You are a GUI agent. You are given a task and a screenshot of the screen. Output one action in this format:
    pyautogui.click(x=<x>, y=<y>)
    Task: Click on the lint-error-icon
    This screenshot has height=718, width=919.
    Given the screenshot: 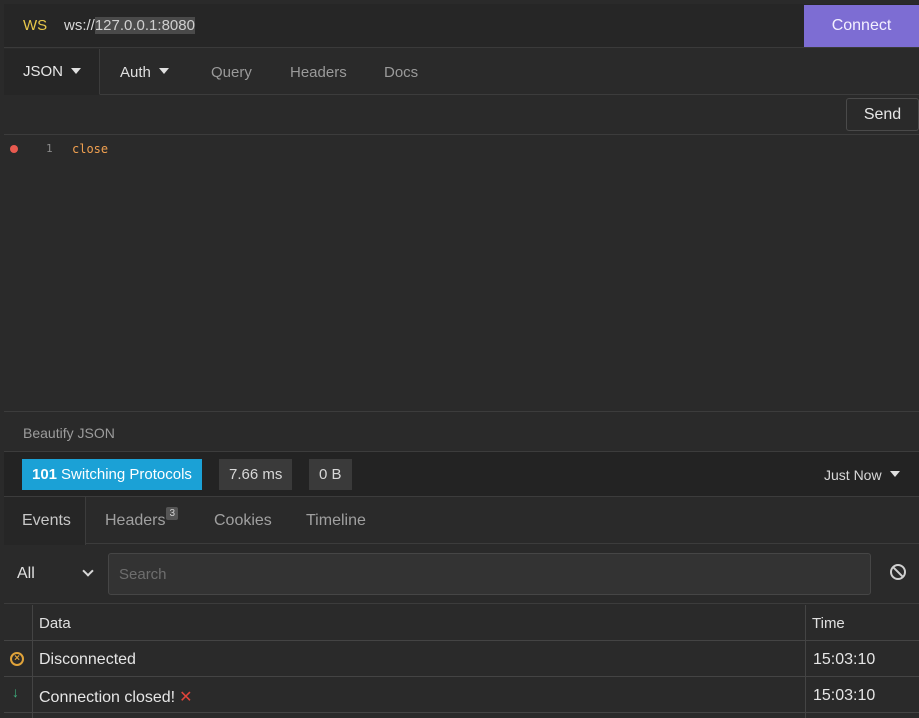 What is the action you would take?
    pyautogui.click(x=14, y=149)
    